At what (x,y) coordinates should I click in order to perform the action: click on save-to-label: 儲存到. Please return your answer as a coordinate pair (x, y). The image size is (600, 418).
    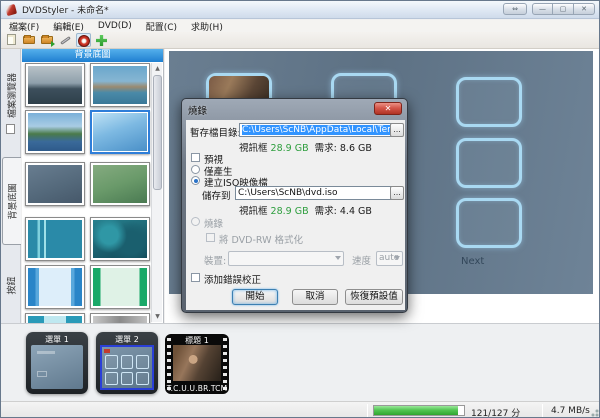
    Looking at the image, I should click on (216, 196).